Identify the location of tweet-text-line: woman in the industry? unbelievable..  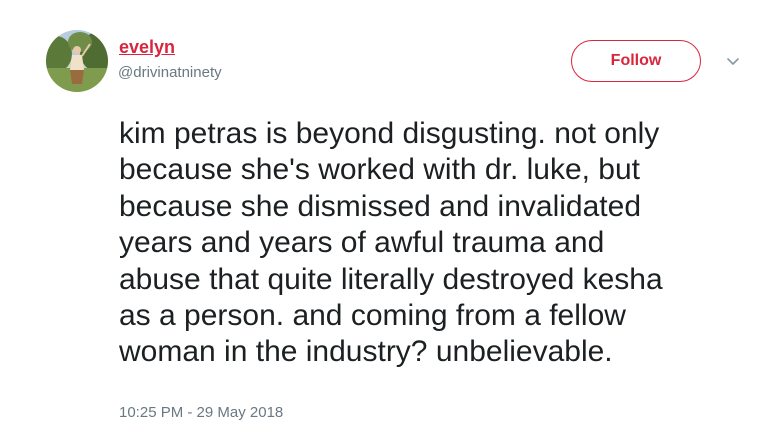
(366, 352).